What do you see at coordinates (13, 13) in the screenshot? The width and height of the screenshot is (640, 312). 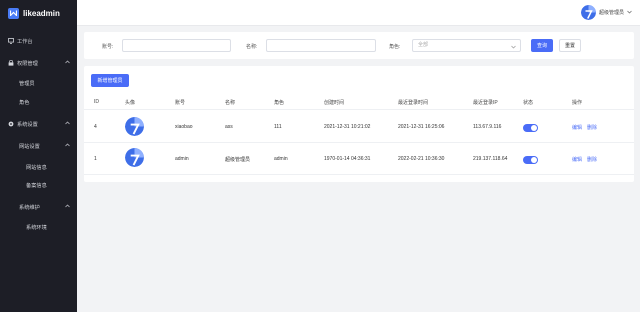 I see `logo-icon` at bounding box center [13, 13].